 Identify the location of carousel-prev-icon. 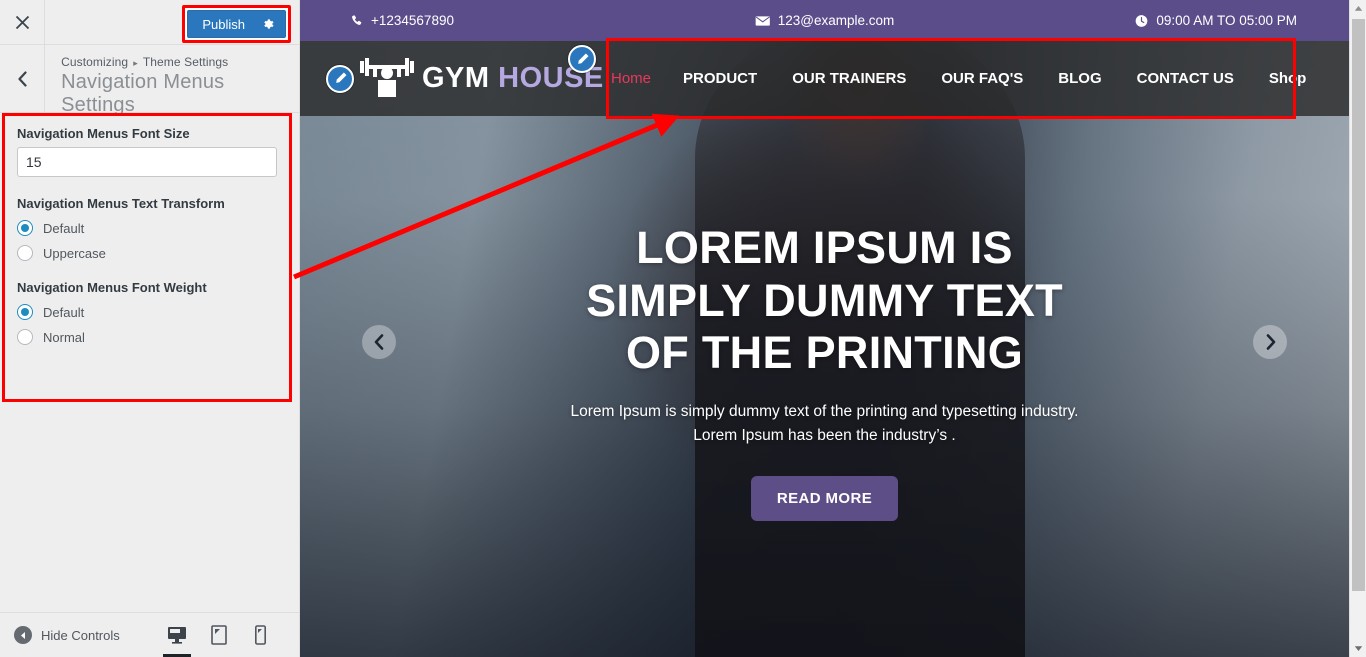
(379, 342).